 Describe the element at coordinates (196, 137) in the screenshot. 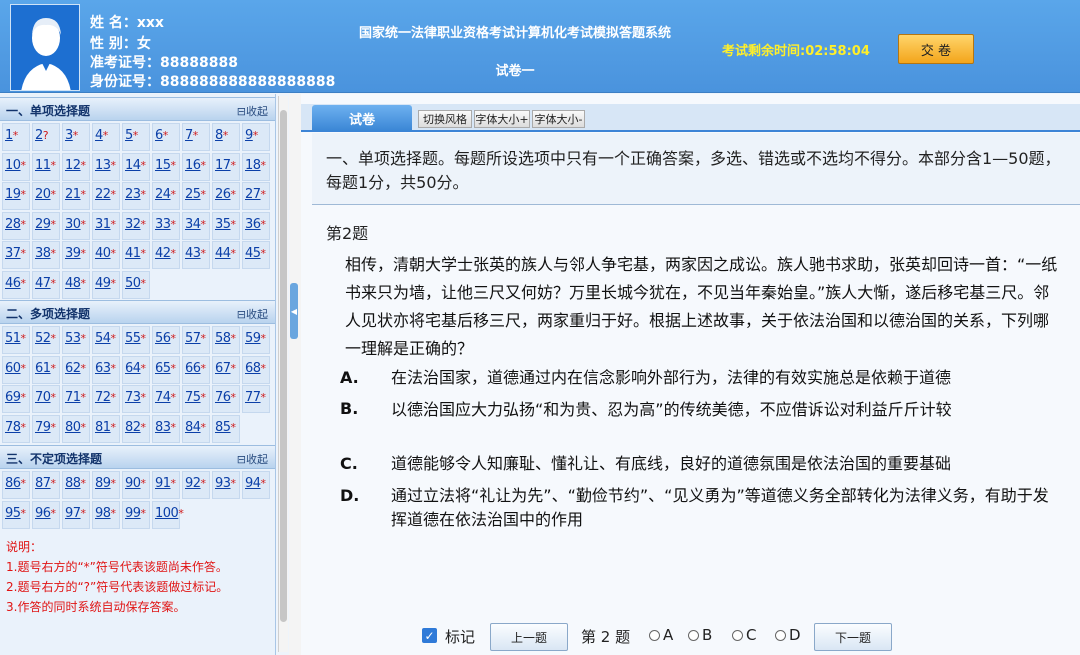

I see `question-link: 7*` at that location.